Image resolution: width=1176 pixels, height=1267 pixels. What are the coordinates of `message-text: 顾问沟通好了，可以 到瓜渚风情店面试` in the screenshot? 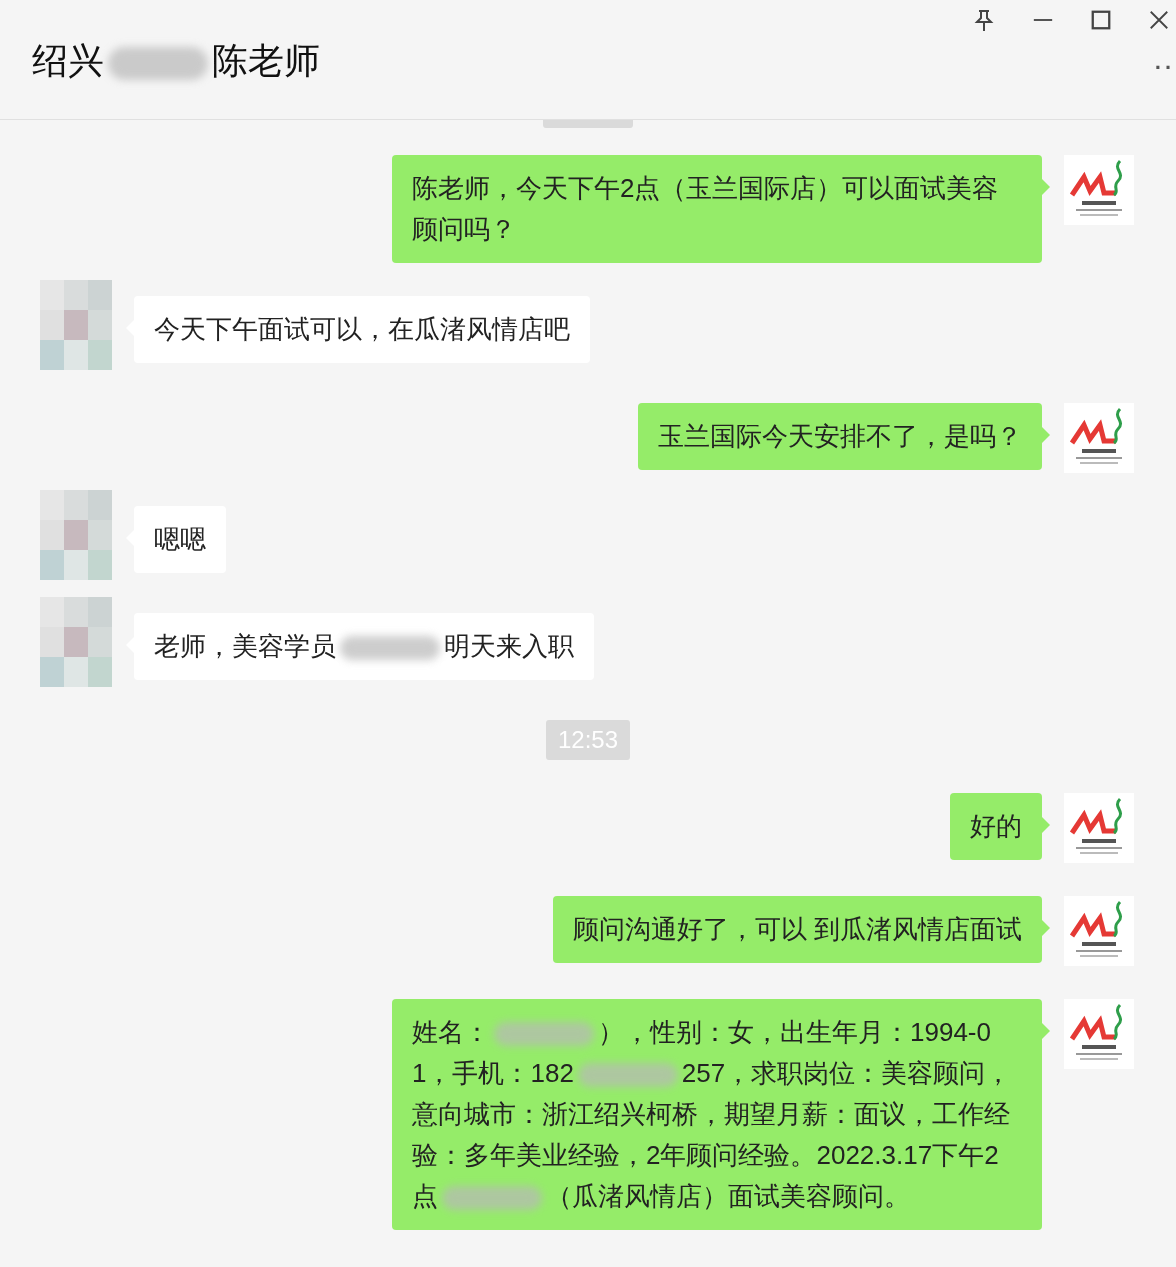 It's located at (797, 929).